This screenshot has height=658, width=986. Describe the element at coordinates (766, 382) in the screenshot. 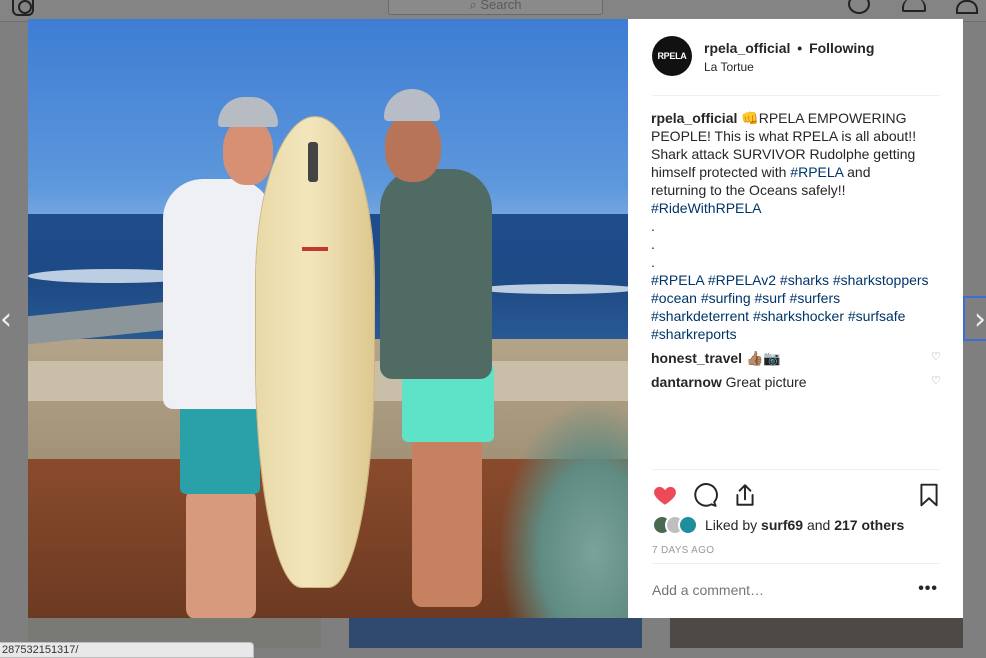

I see `comment-text: Great picture` at that location.